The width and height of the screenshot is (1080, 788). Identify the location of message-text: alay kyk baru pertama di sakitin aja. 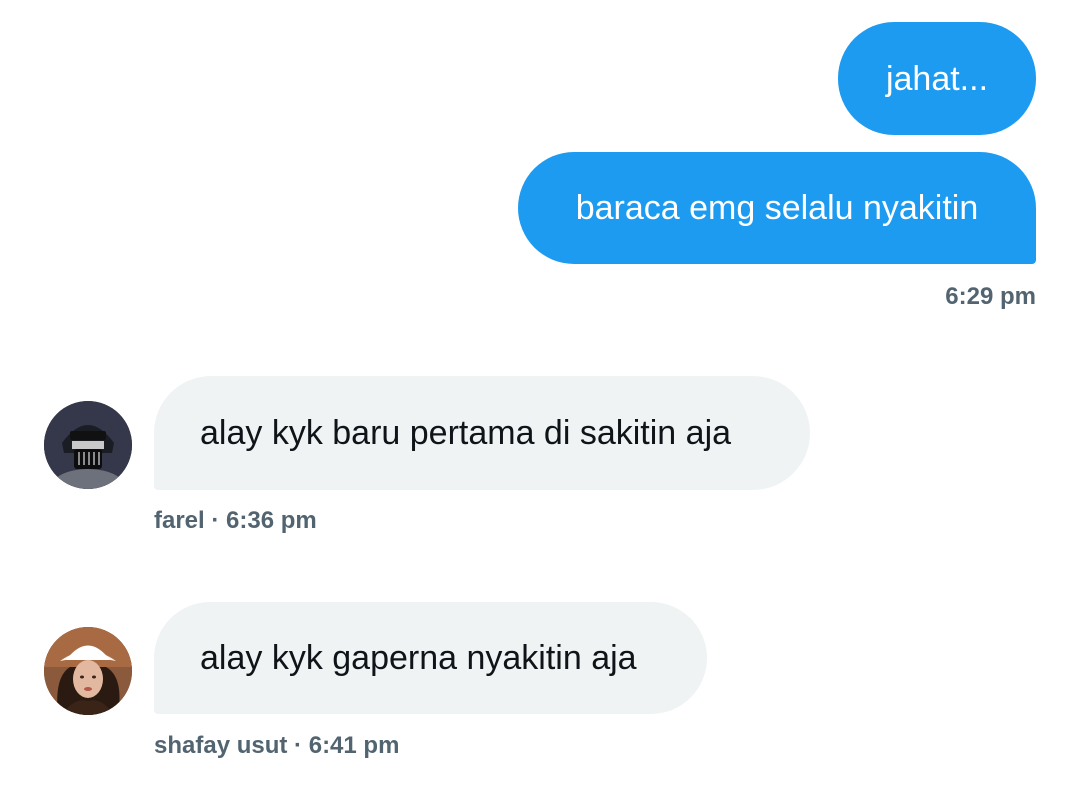
(466, 433).